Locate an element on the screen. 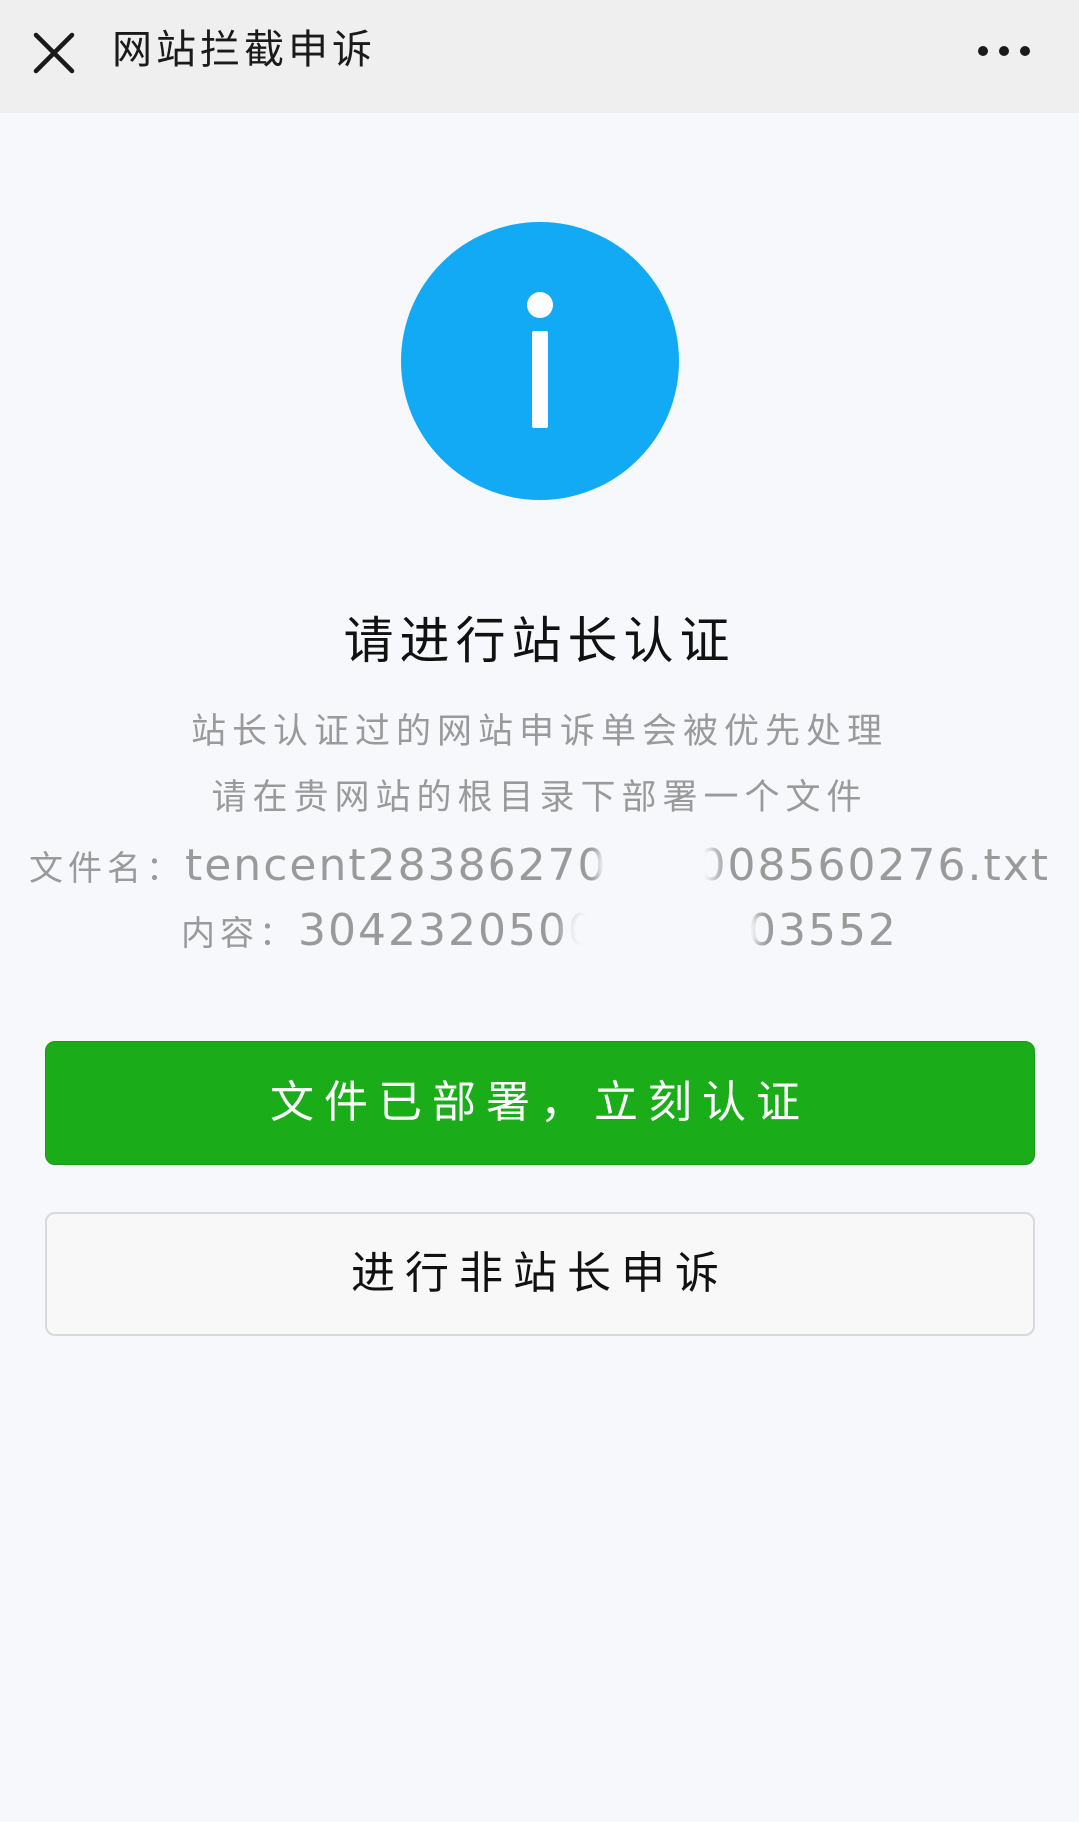  info-icon is located at coordinates (540, 361).